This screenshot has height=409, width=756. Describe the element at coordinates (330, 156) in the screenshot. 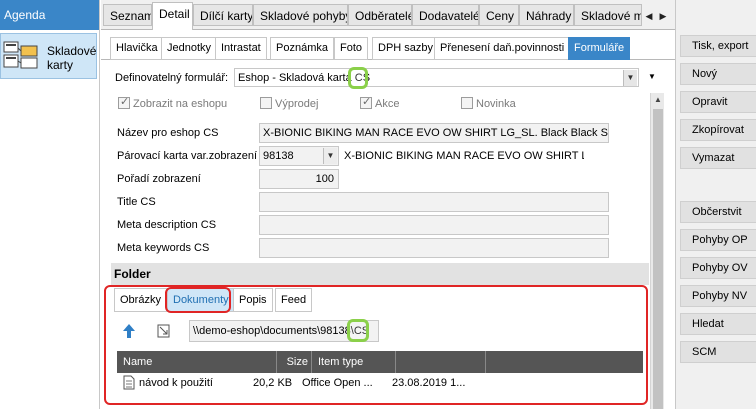

I see `pairing-dropdown-icon: ▼` at that location.